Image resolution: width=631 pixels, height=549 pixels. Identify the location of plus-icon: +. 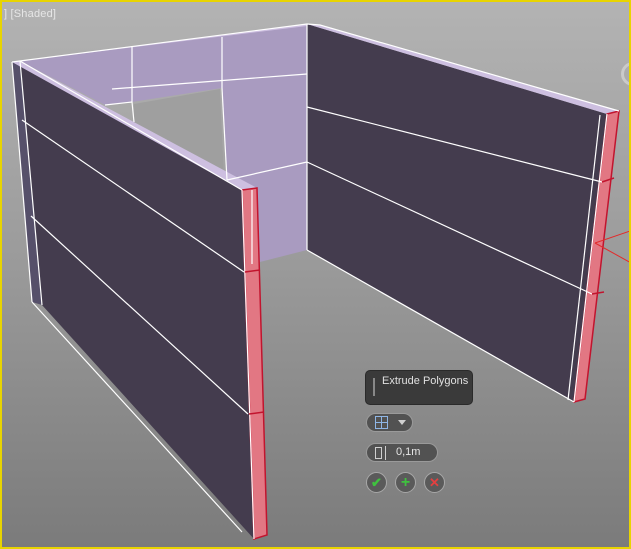
(405, 482).